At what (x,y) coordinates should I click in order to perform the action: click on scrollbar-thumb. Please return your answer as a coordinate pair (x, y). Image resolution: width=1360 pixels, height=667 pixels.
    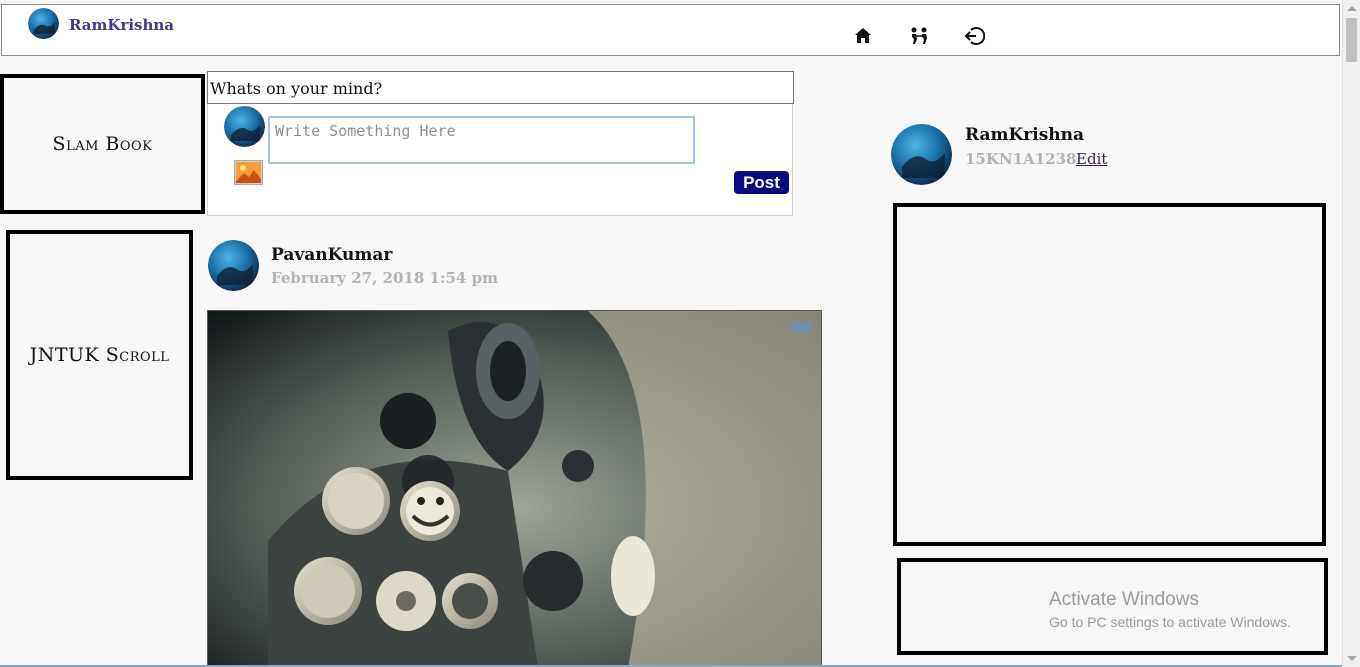
    Looking at the image, I should click on (1351, 40).